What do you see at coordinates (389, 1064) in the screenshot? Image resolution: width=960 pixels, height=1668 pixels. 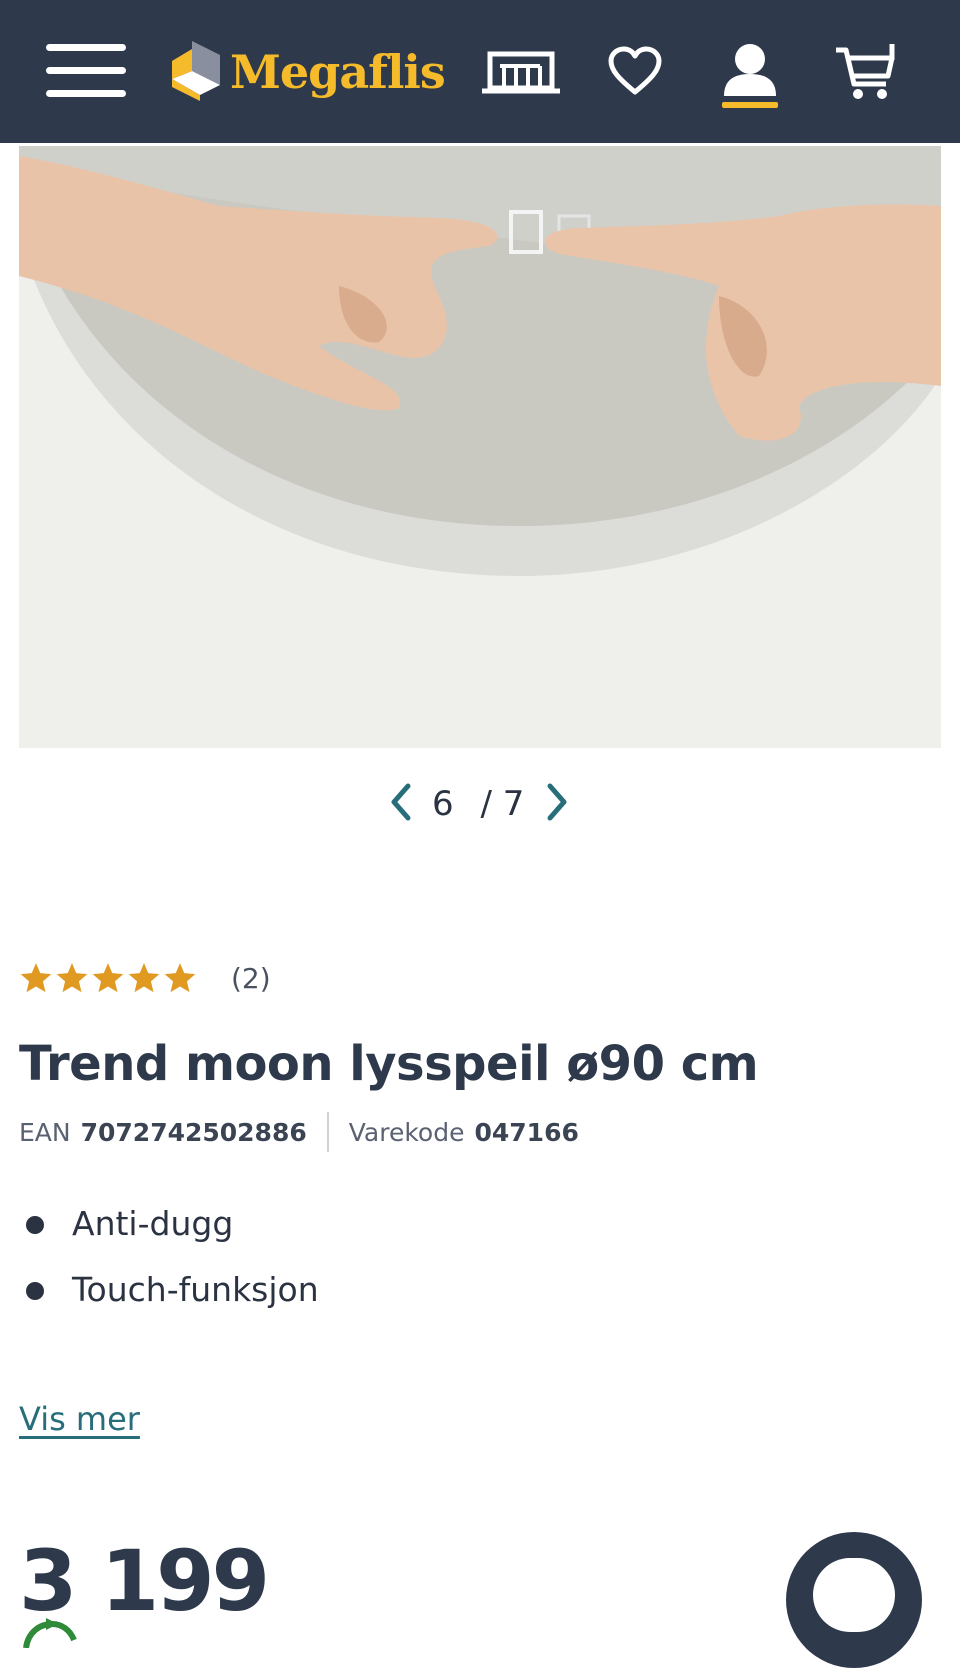 I see `product-title: Trend moon lysspeil ø90 cm` at bounding box center [389, 1064].